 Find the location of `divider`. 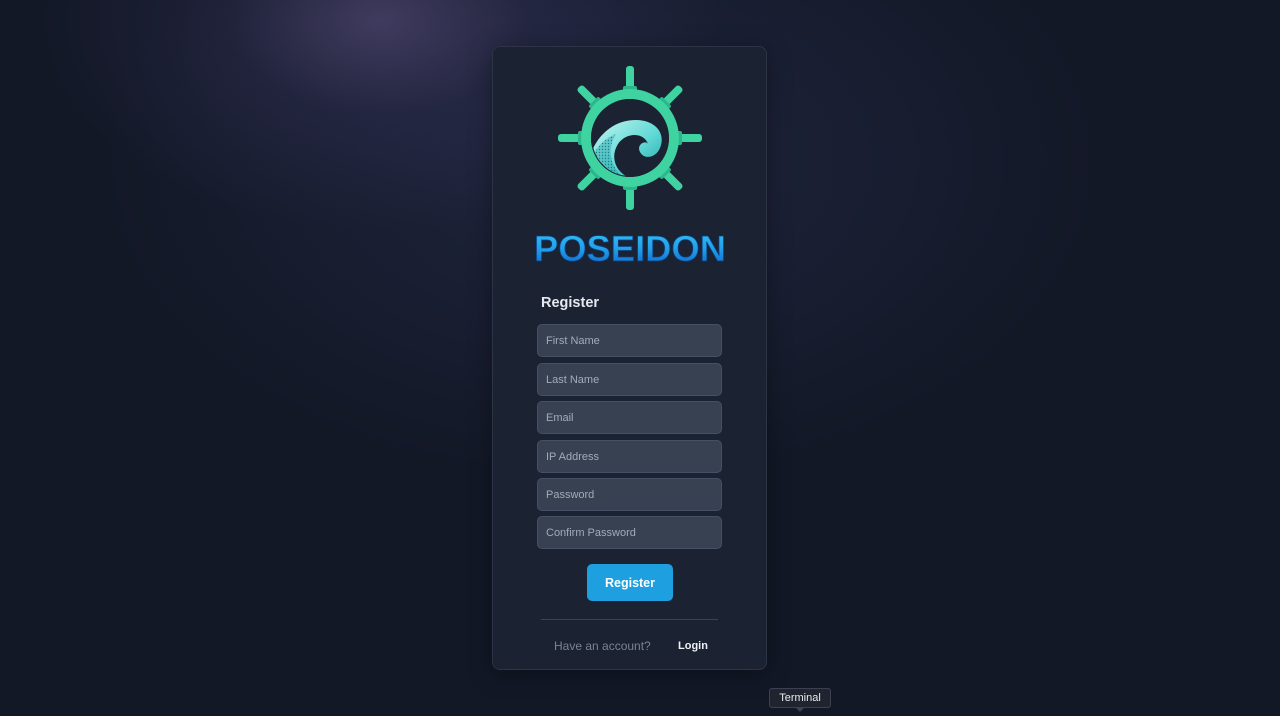

divider is located at coordinates (629, 619).